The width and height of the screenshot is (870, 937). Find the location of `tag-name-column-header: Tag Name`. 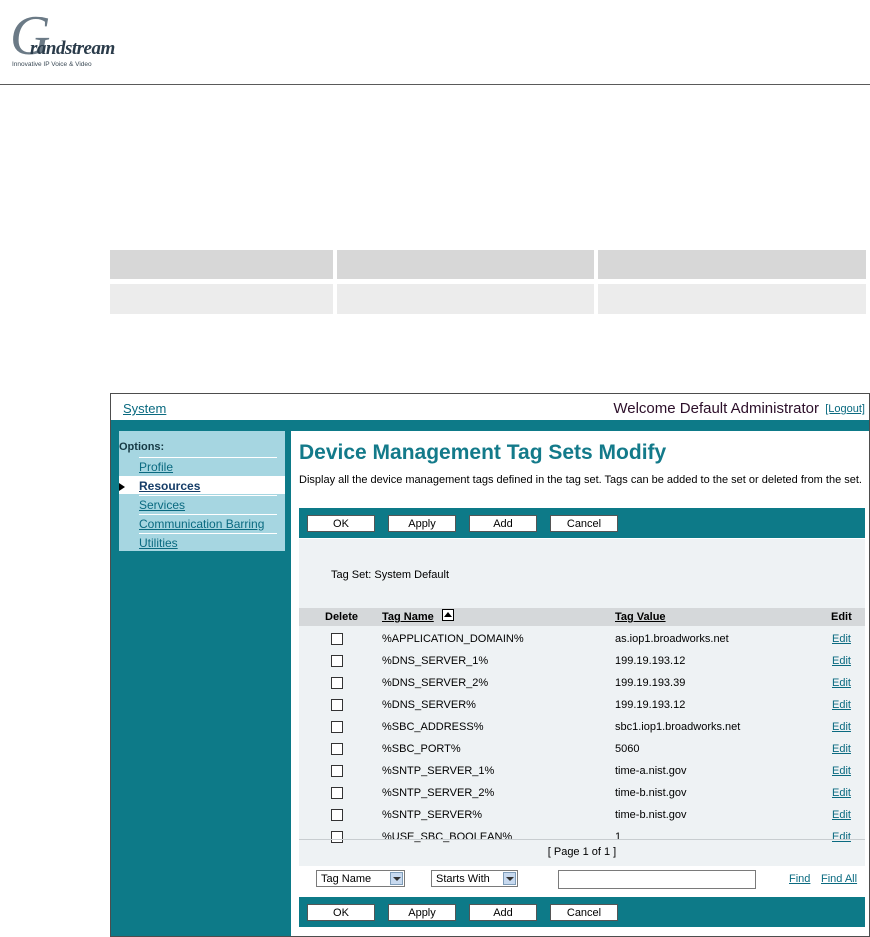

tag-name-column-header: Tag Name is located at coordinates (408, 617).